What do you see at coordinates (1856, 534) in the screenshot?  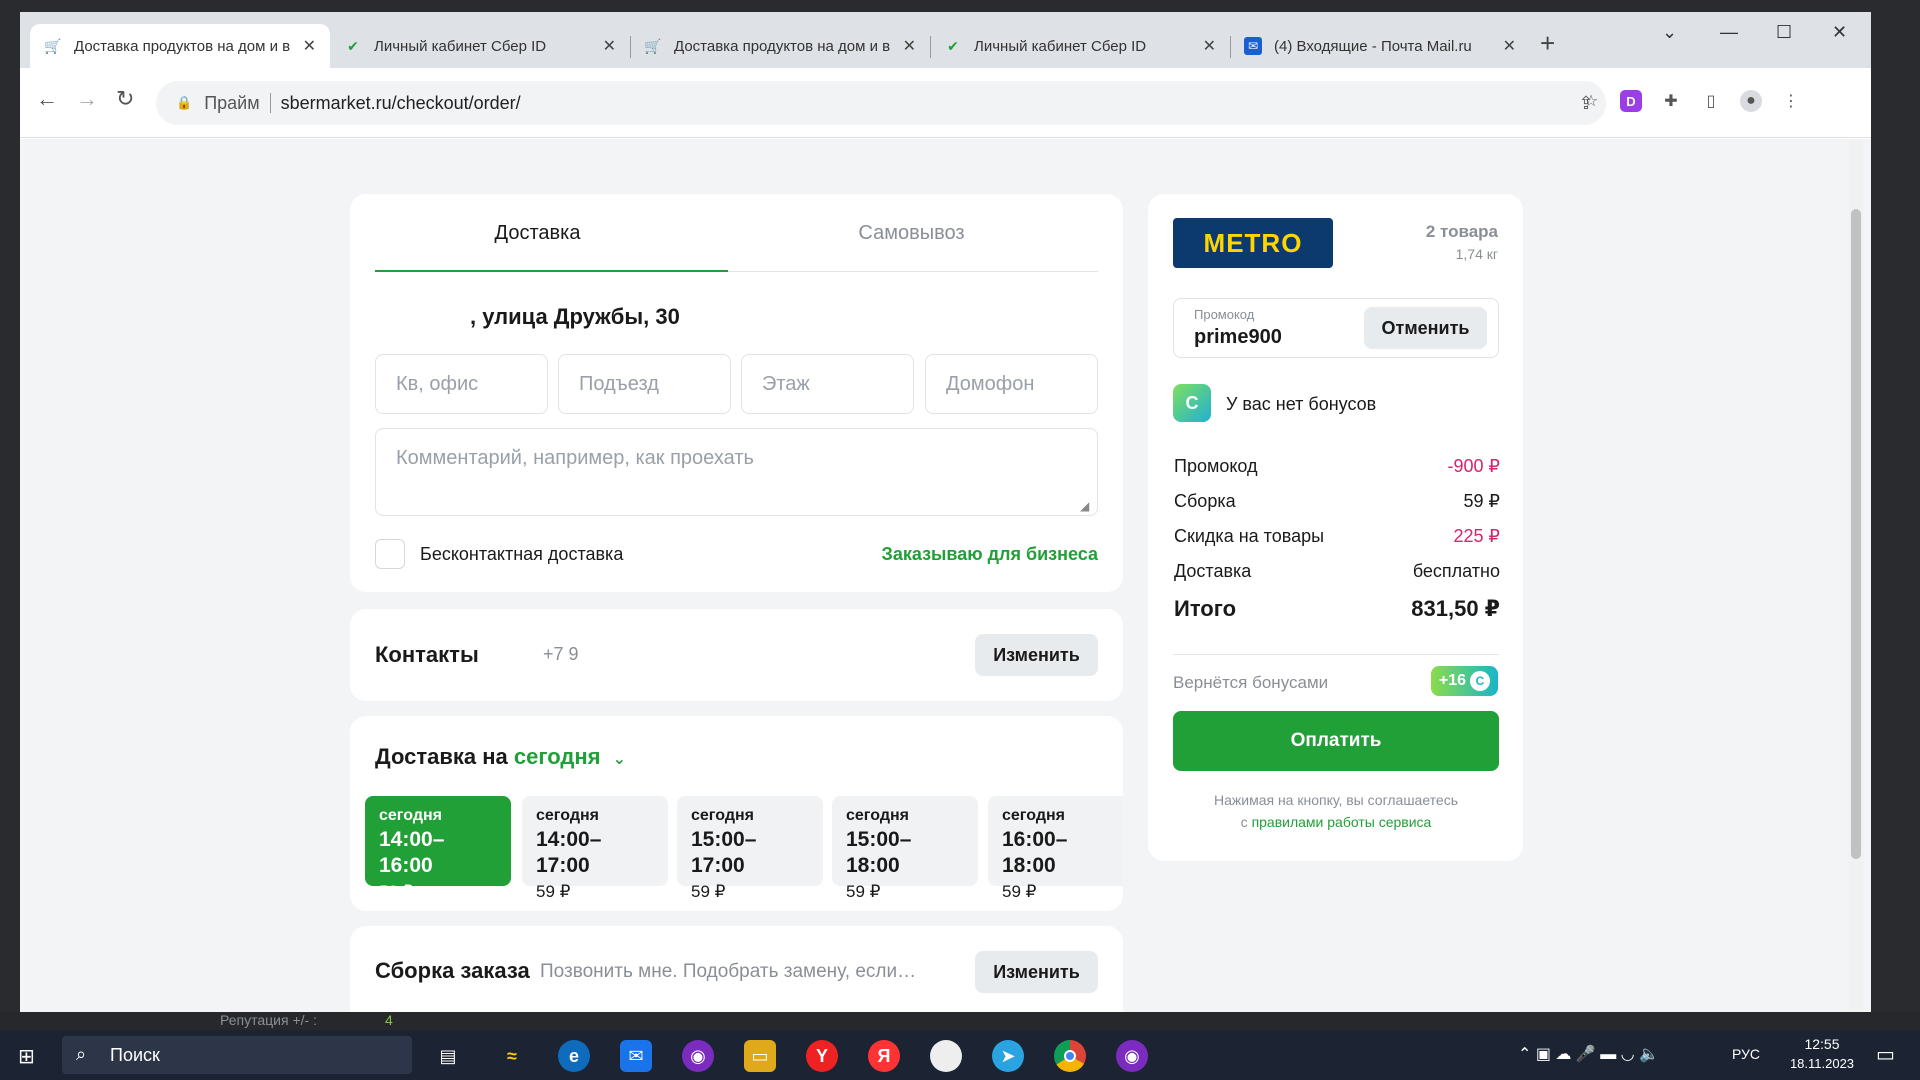 I see `scrollbar-thumb` at bounding box center [1856, 534].